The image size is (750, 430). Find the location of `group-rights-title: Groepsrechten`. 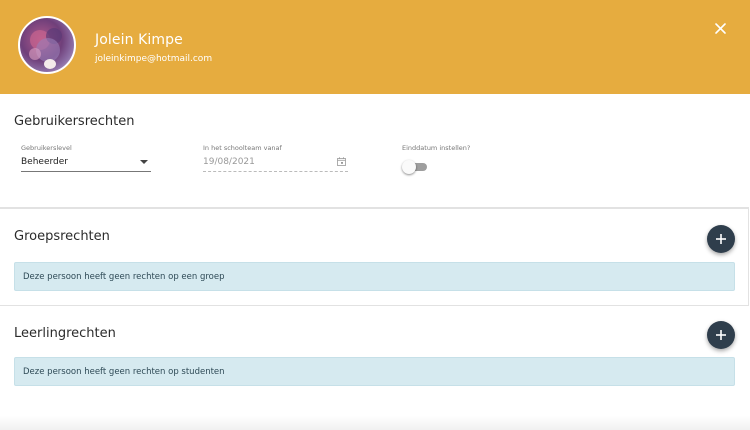

group-rights-title: Groepsrechten is located at coordinates (62, 236).